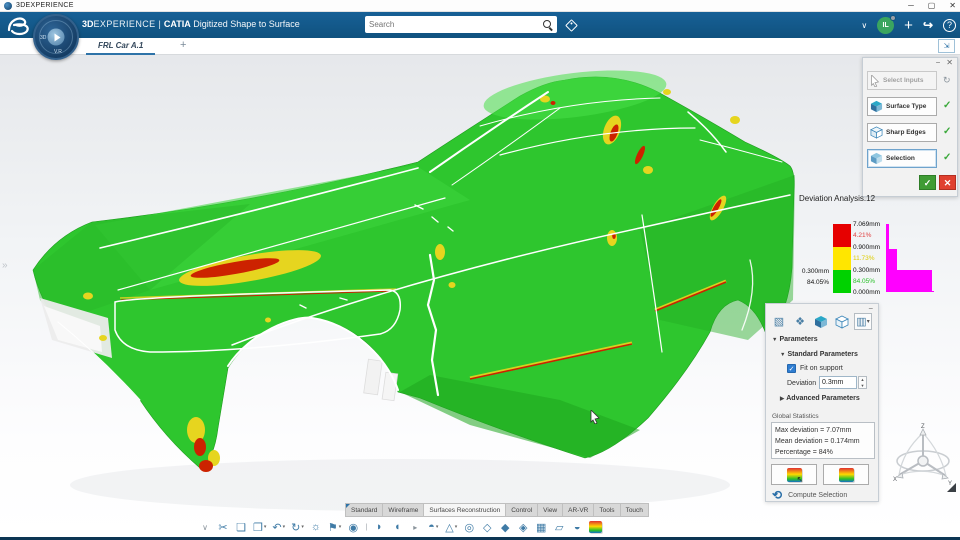  I want to click on step-sharp-edges: Sharp Edges, so click(902, 132).